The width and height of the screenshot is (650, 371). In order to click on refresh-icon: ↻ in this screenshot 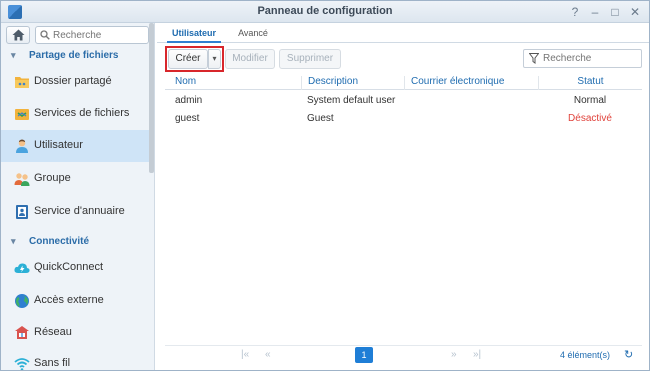, I will do `click(630, 355)`.